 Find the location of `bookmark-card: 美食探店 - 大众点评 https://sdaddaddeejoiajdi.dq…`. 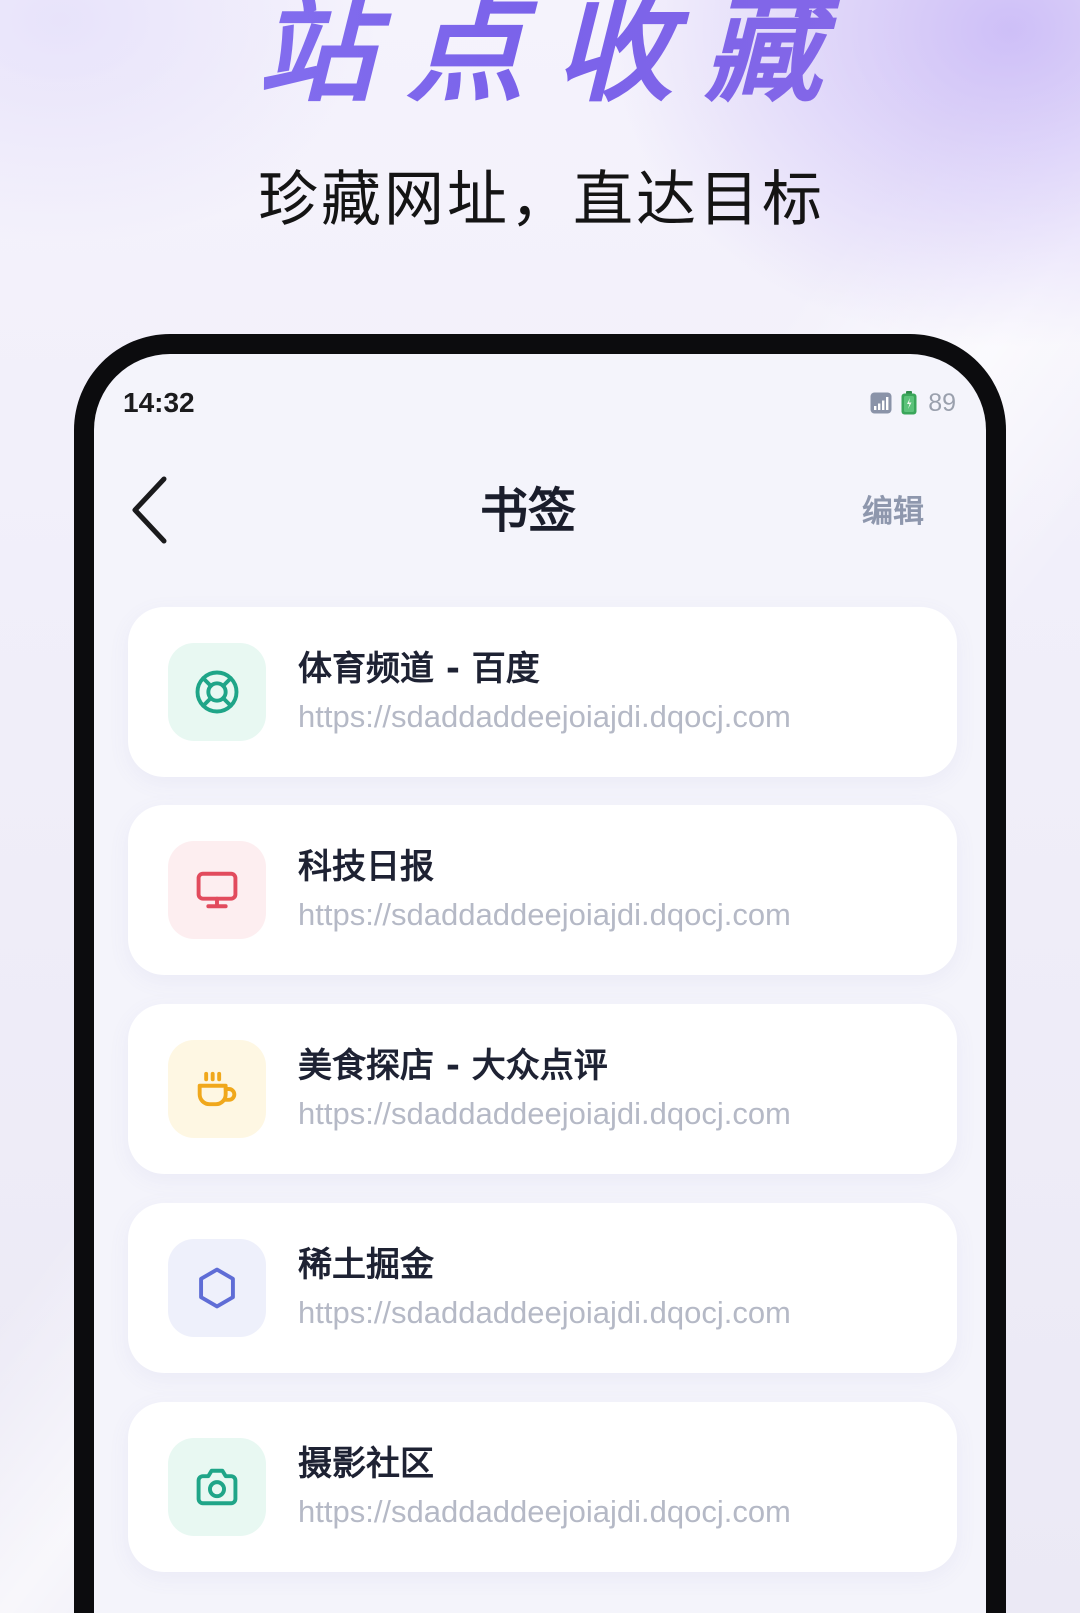

bookmark-card: 美食探店 - 大众点评 https://sdaddaddeejoiajdi.dq… is located at coordinates (542, 1089).